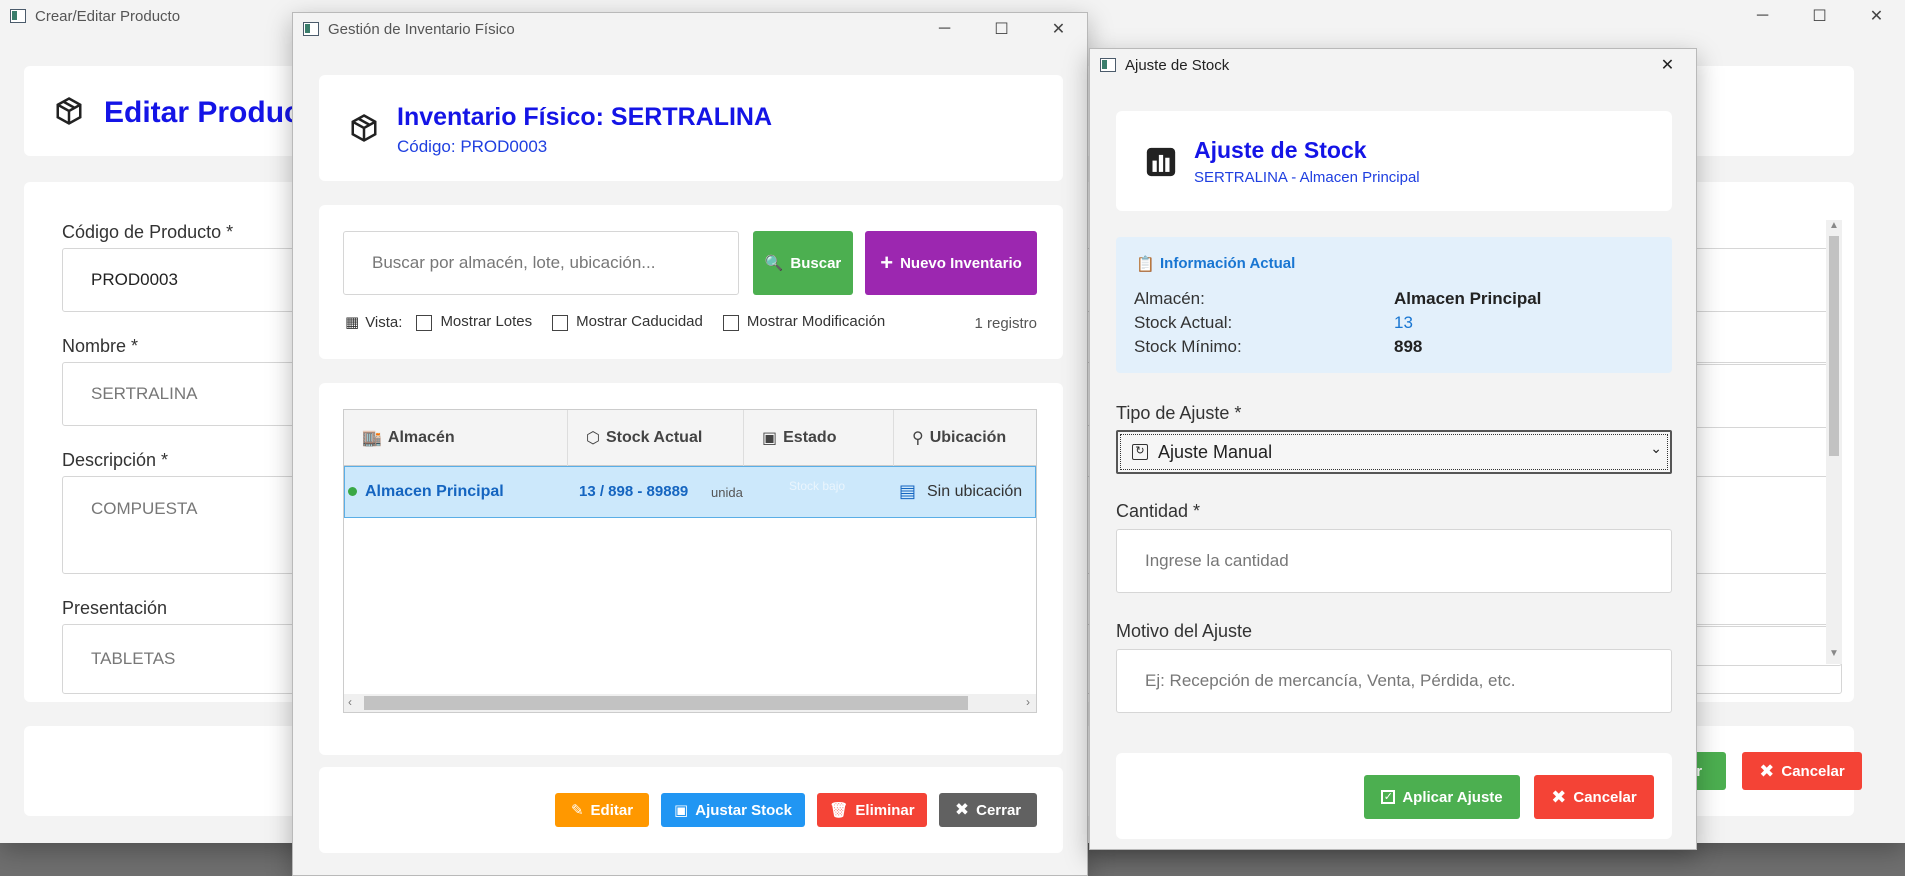 The width and height of the screenshot is (1905, 876). Describe the element at coordinates (1834, 228) in the screenshot. I see `scroll-up-arrow: ▲` at that location.